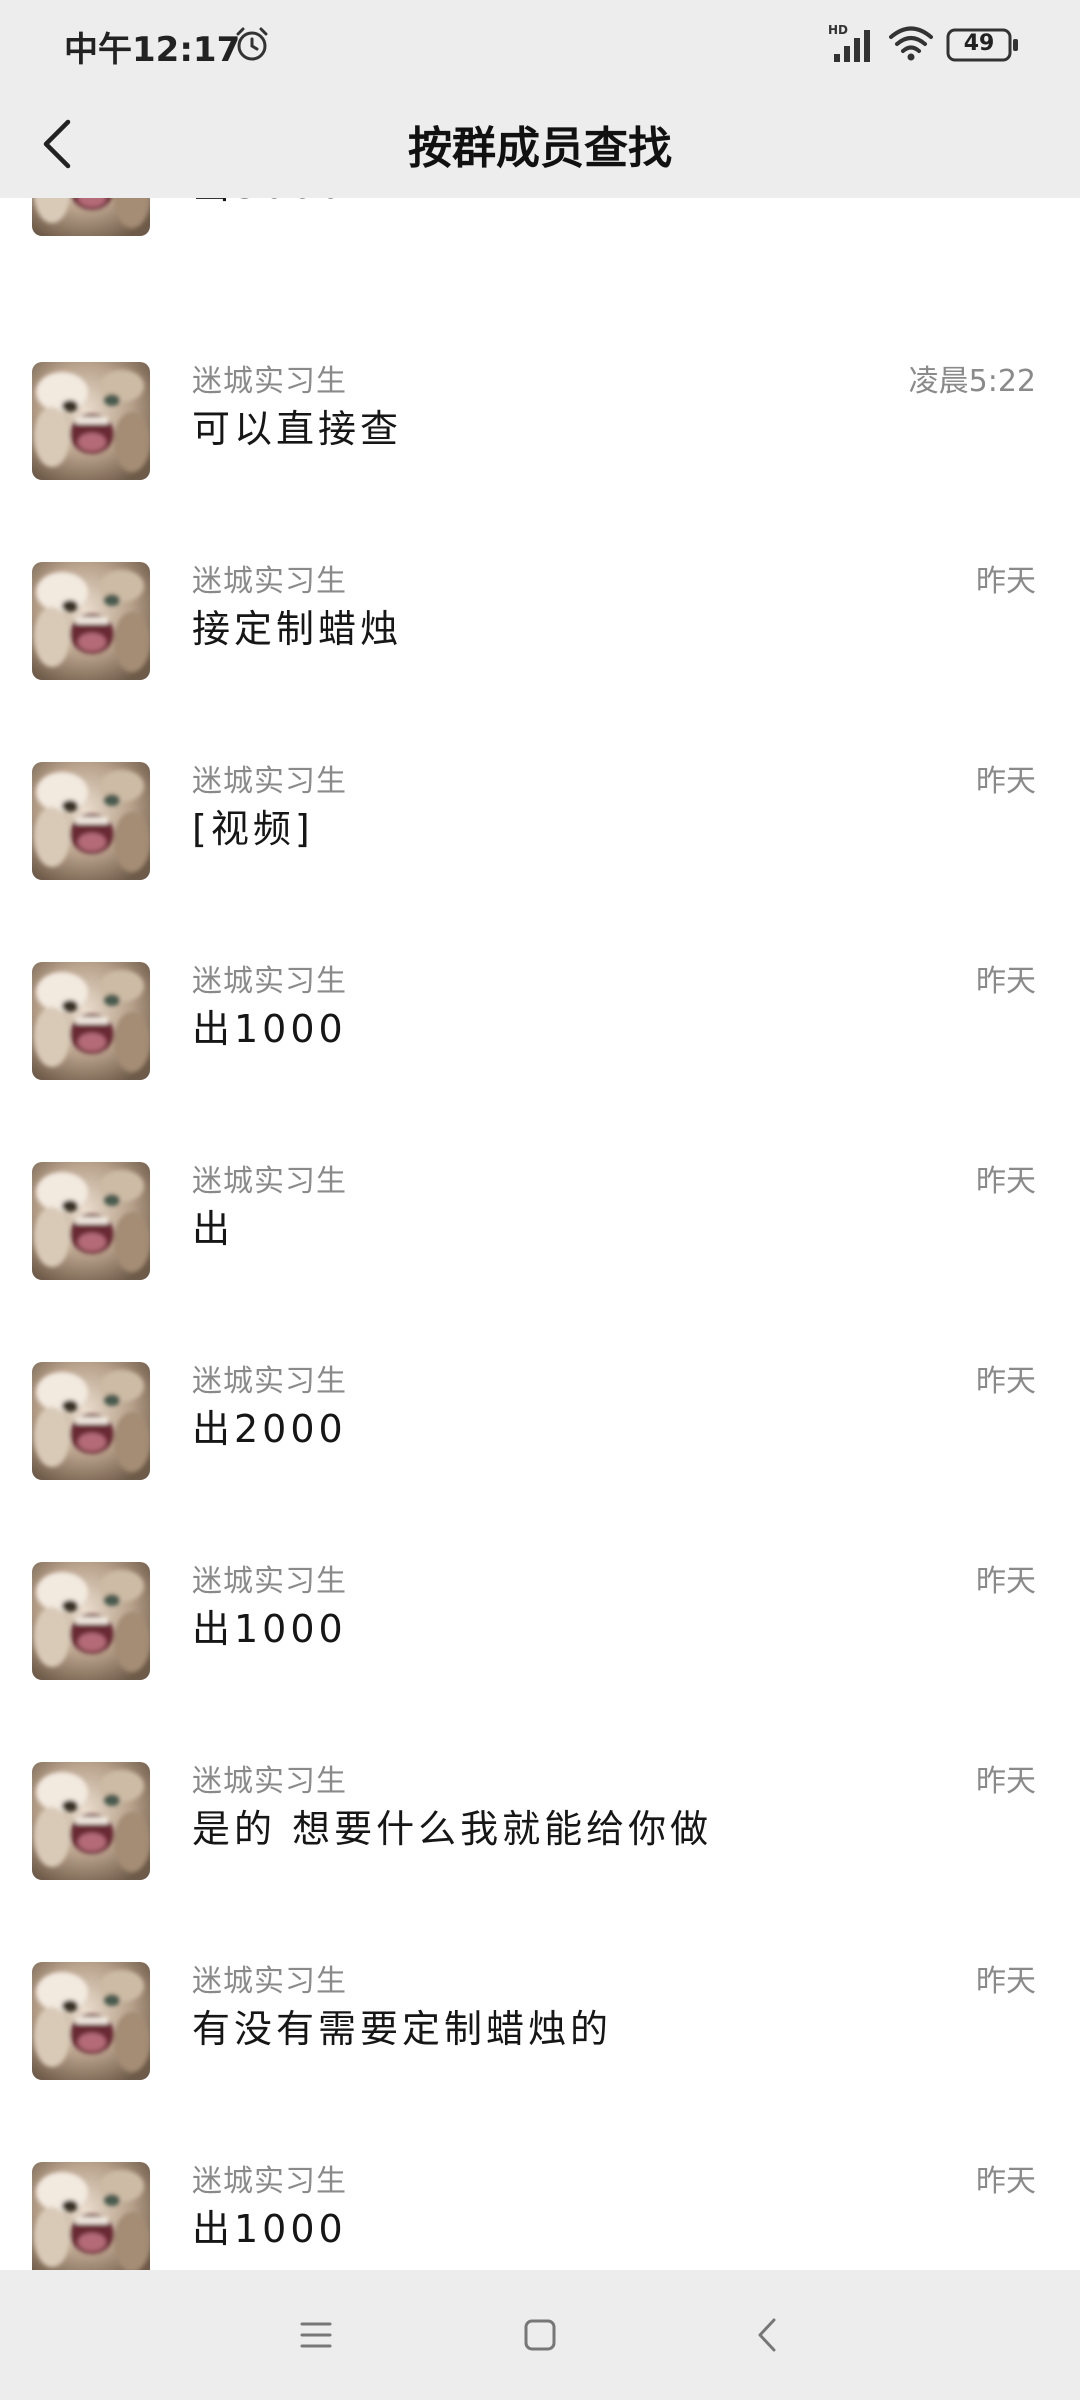 The image size is (1080, 2400). Describe the element at coordinates (452, 1829) in the screenshot. I see `message-text: 是的 想要什么我就能给你做` at that location.